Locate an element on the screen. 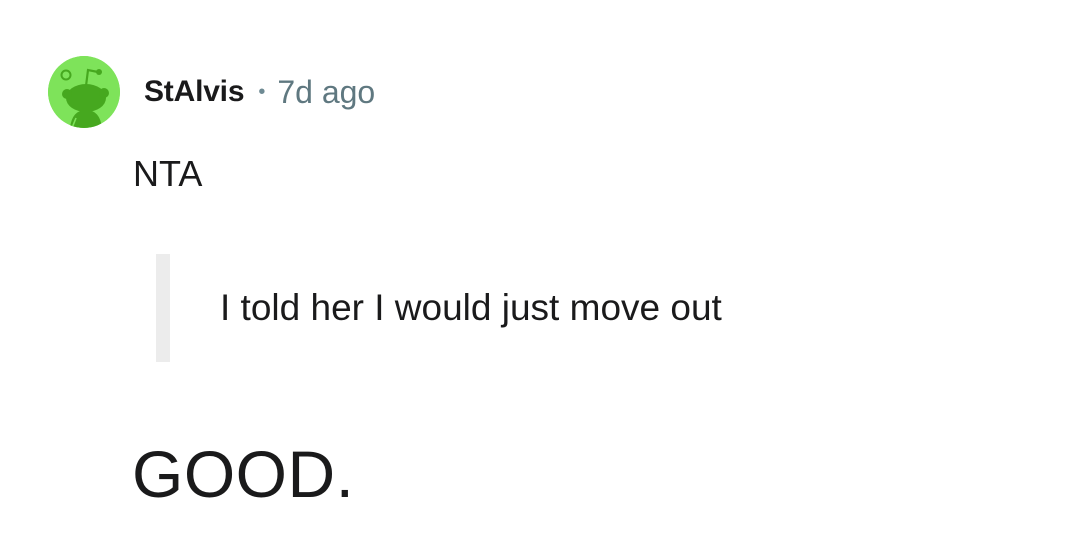 The width and height of the screenshot is (1080, 535). avatar is located at coordinates (84, 92).